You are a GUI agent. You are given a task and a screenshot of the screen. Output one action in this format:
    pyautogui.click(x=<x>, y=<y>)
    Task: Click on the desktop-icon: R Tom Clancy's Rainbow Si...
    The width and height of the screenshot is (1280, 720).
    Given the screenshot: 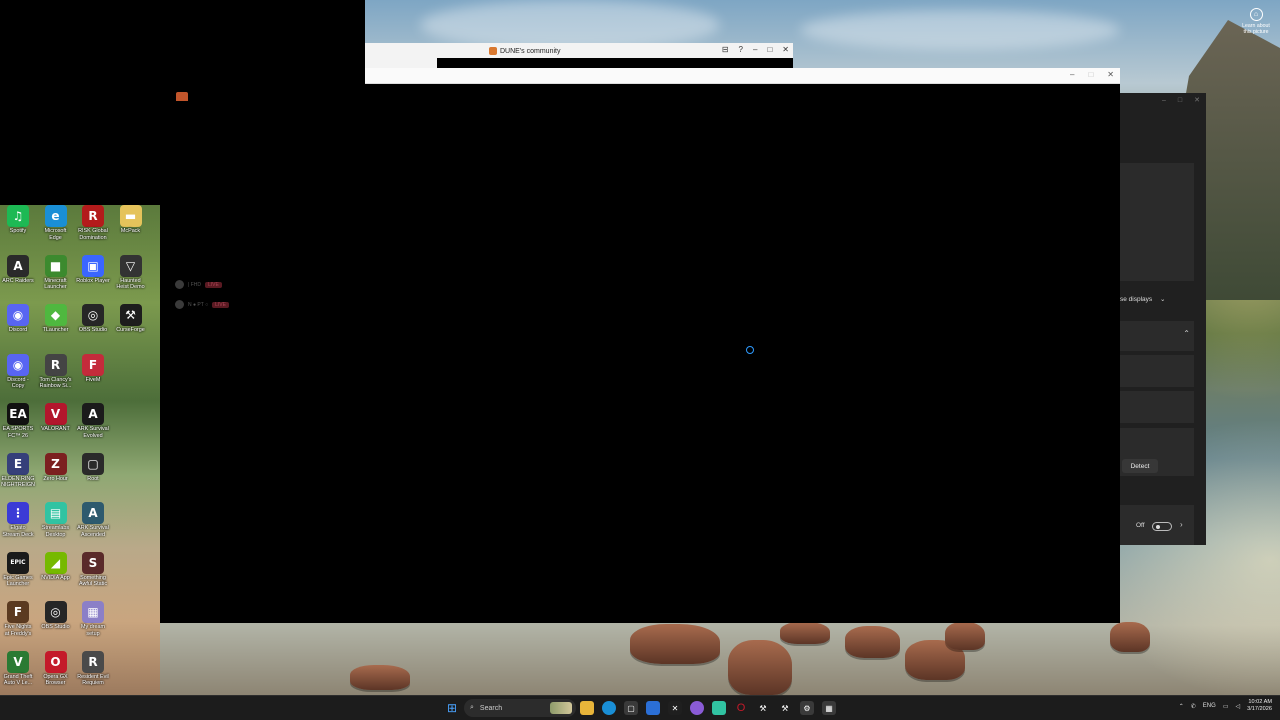 What is the action you would take?
    pyautogui.click(x=56, y=371)
    